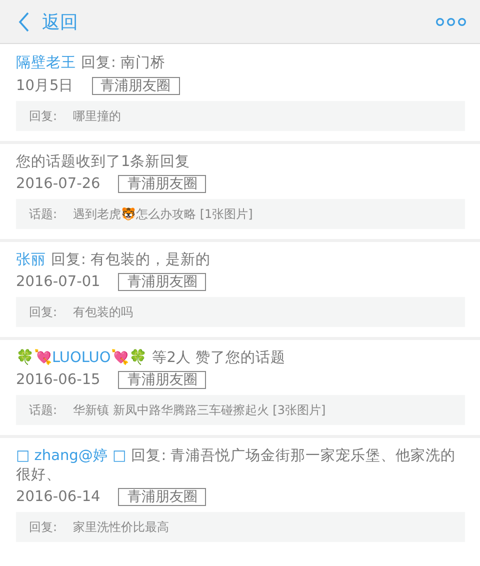  I want to click on quote-box: 回复: 家里洗性价比最高, so click(240, 527).